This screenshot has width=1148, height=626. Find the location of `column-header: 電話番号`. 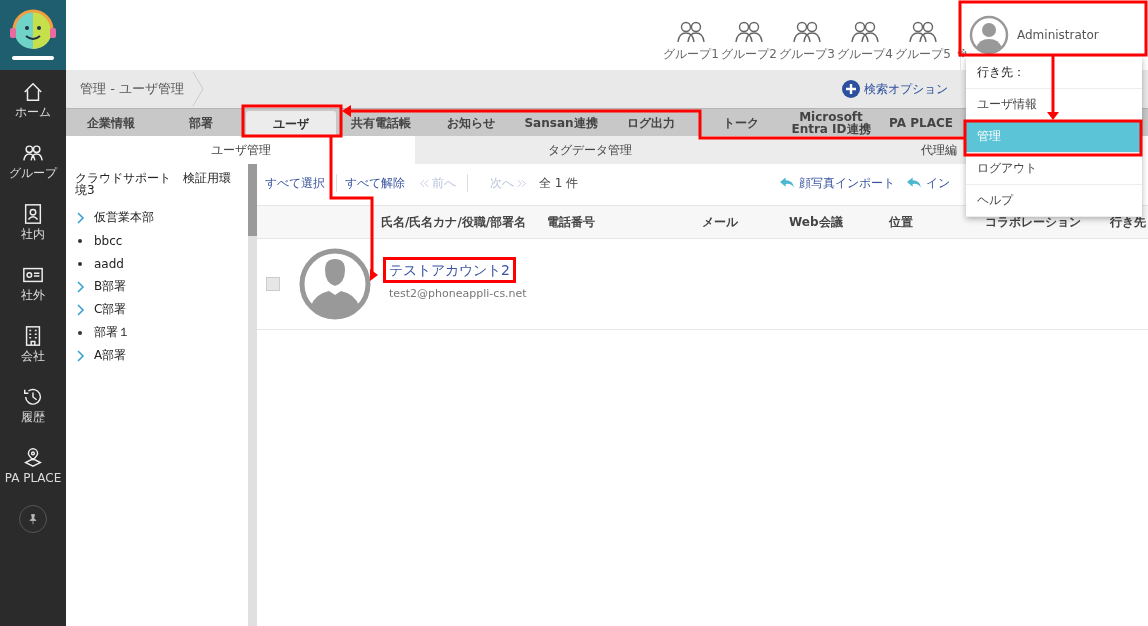

column-header: 電話番号 is located at coordinates (624, 222).